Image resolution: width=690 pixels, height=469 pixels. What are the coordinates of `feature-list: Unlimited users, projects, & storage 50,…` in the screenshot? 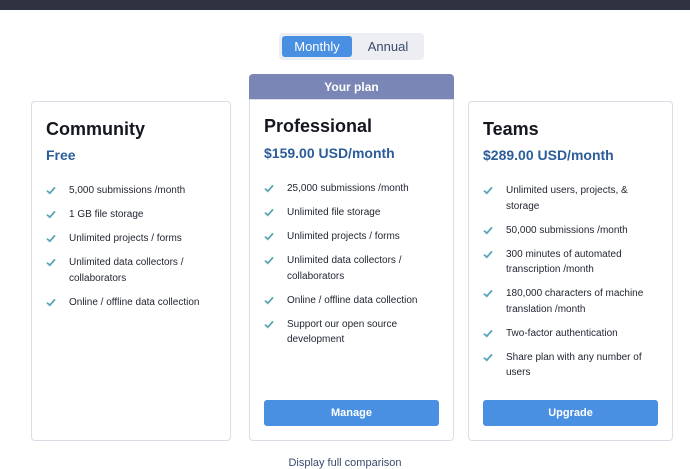 It's located at (572, 286).